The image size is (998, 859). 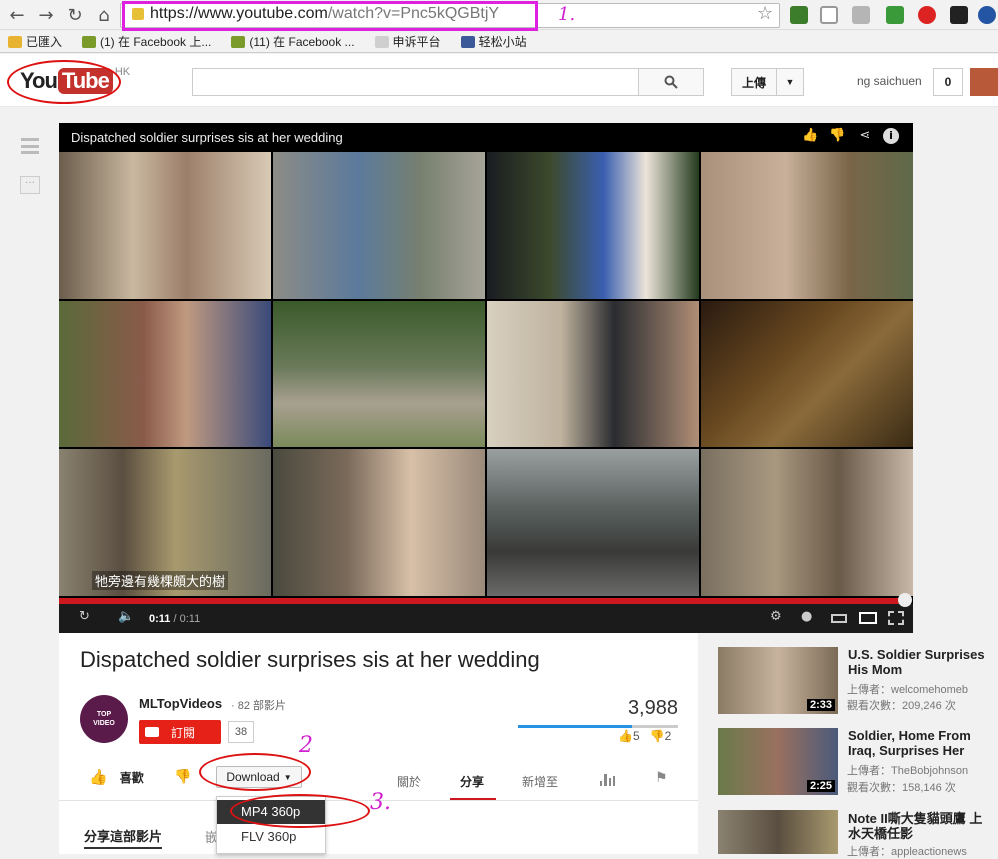 What do you see at coordinates (776, 616) in the screenshot?
I see `settings-gear-icon: ⚙` at bounding box center [776, 616].